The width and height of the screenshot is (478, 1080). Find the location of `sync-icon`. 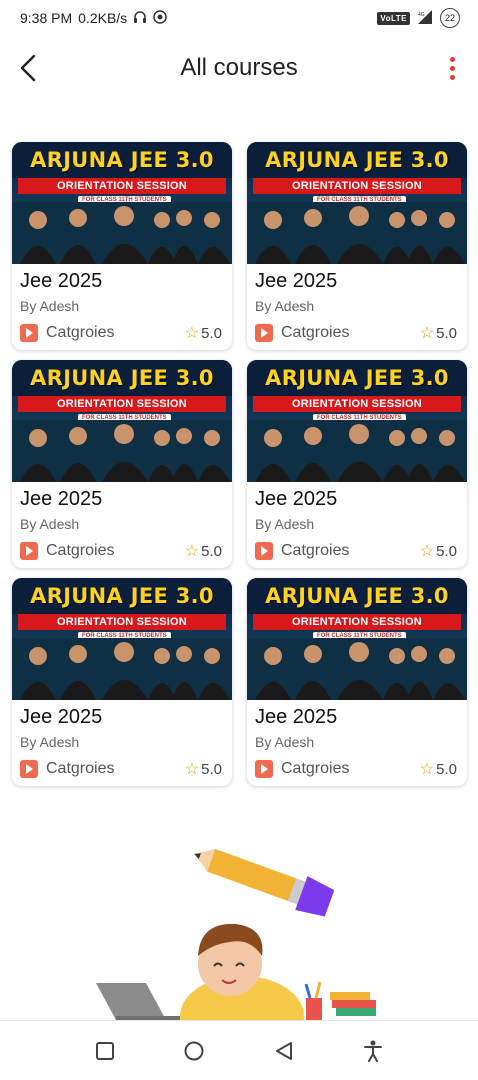

sync-icon is located at coordinates (160, 18).